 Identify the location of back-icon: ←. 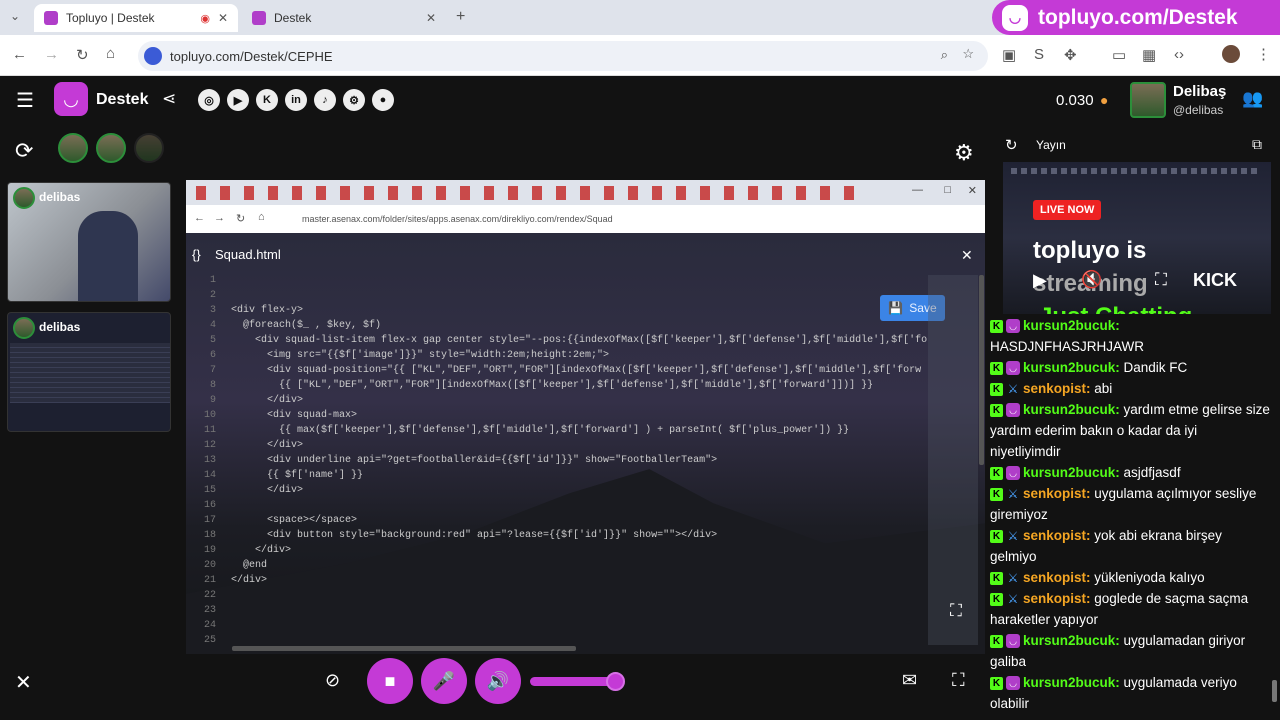
(19, 54).